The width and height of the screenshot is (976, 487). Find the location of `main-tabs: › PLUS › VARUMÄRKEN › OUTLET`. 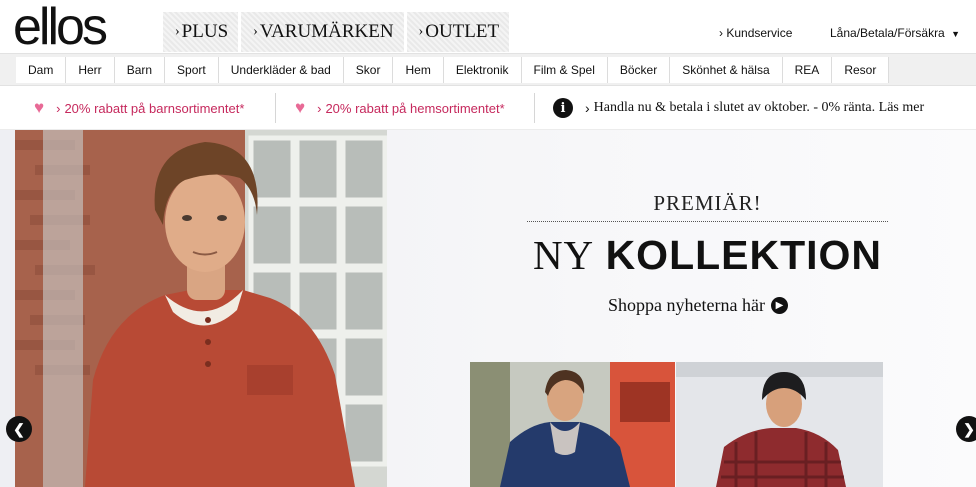

main-tabs: › PLUS › VARUMÄRKEN › OUTLET is located at coordinates (336, 32).